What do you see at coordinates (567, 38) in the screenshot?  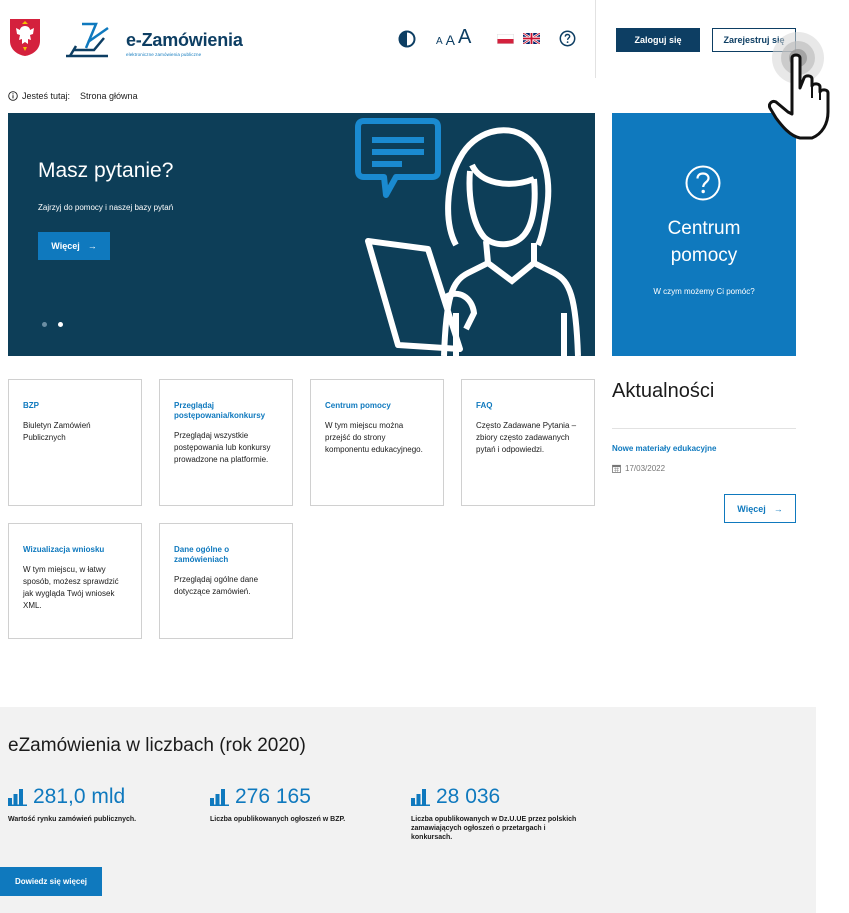 I see `help-icon` at bounding box center [567, 38].